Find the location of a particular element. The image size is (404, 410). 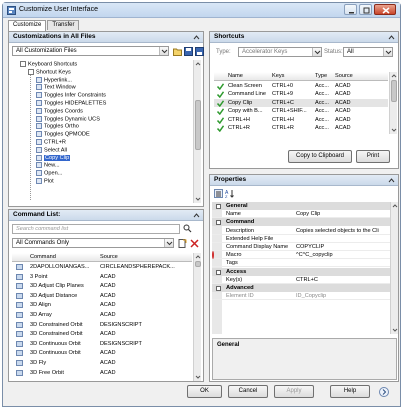

command-list-row: 3D Adjust Distance ACAD is located at coordinates (102, 296).